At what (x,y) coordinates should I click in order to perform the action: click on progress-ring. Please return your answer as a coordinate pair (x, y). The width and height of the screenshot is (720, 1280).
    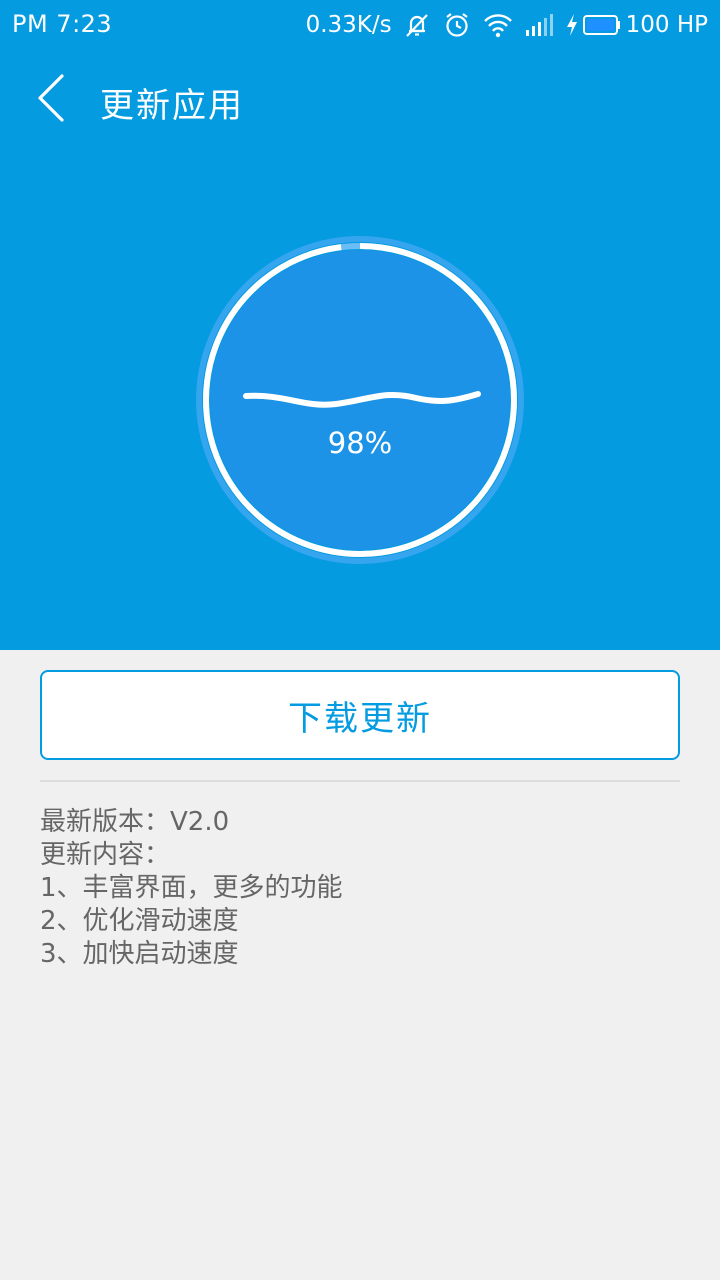
    Looking at the image, I should click on (360, 400).